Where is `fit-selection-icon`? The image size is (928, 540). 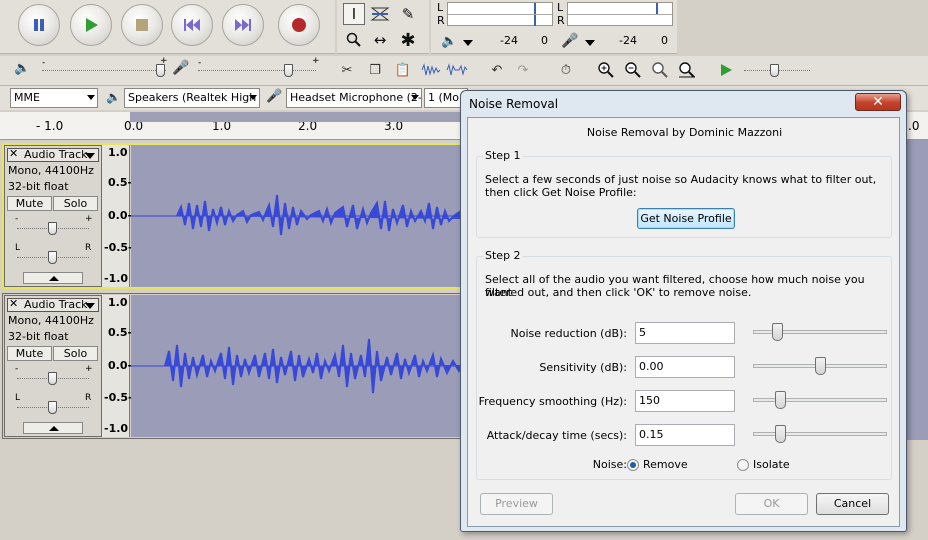
fit-selection-icon is located at coordinates (660, 70).